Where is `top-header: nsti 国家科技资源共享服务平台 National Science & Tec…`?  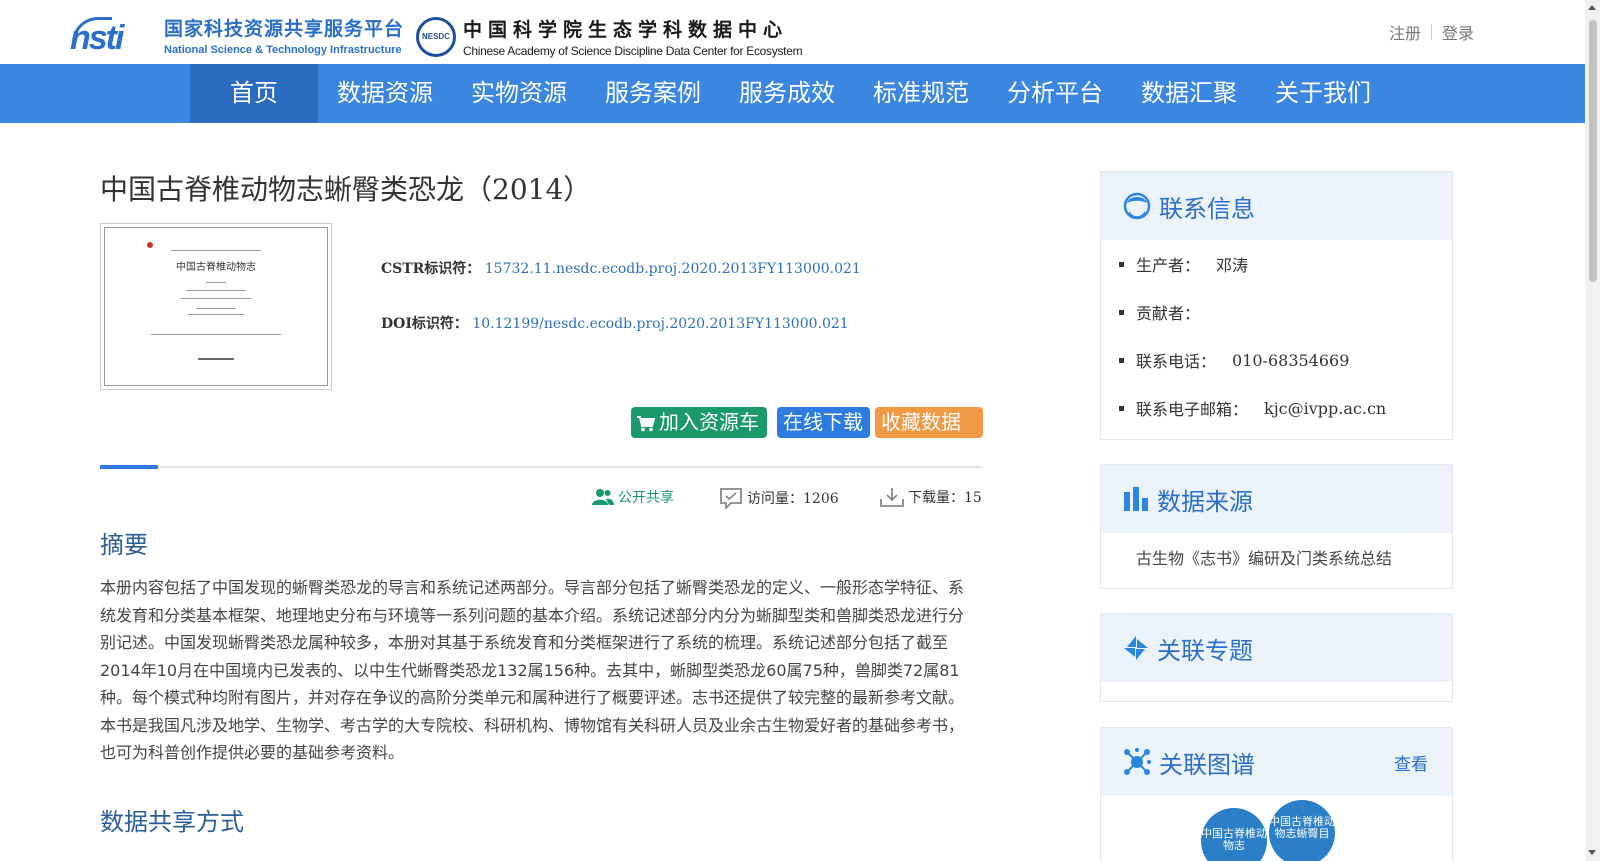
top-header: nsti 国家科技资源共享服务平台 National Science & Tec… is located at coordinates (800, 32).